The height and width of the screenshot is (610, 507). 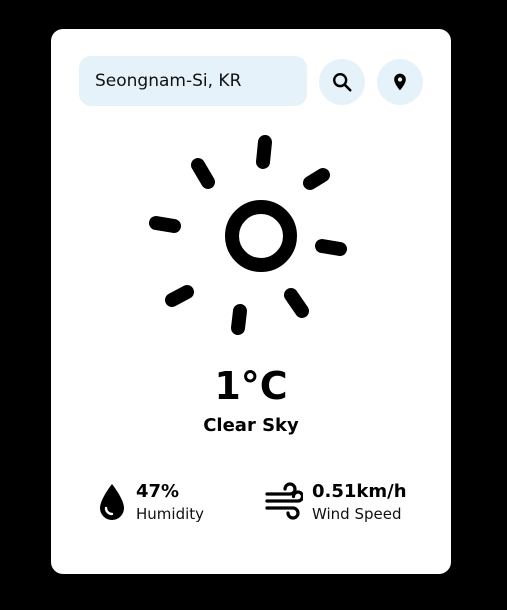 What do you see at coordinates (251, 386) in the screenshot?
I see `temperature: 1°C` at bounding box center [251, 386].